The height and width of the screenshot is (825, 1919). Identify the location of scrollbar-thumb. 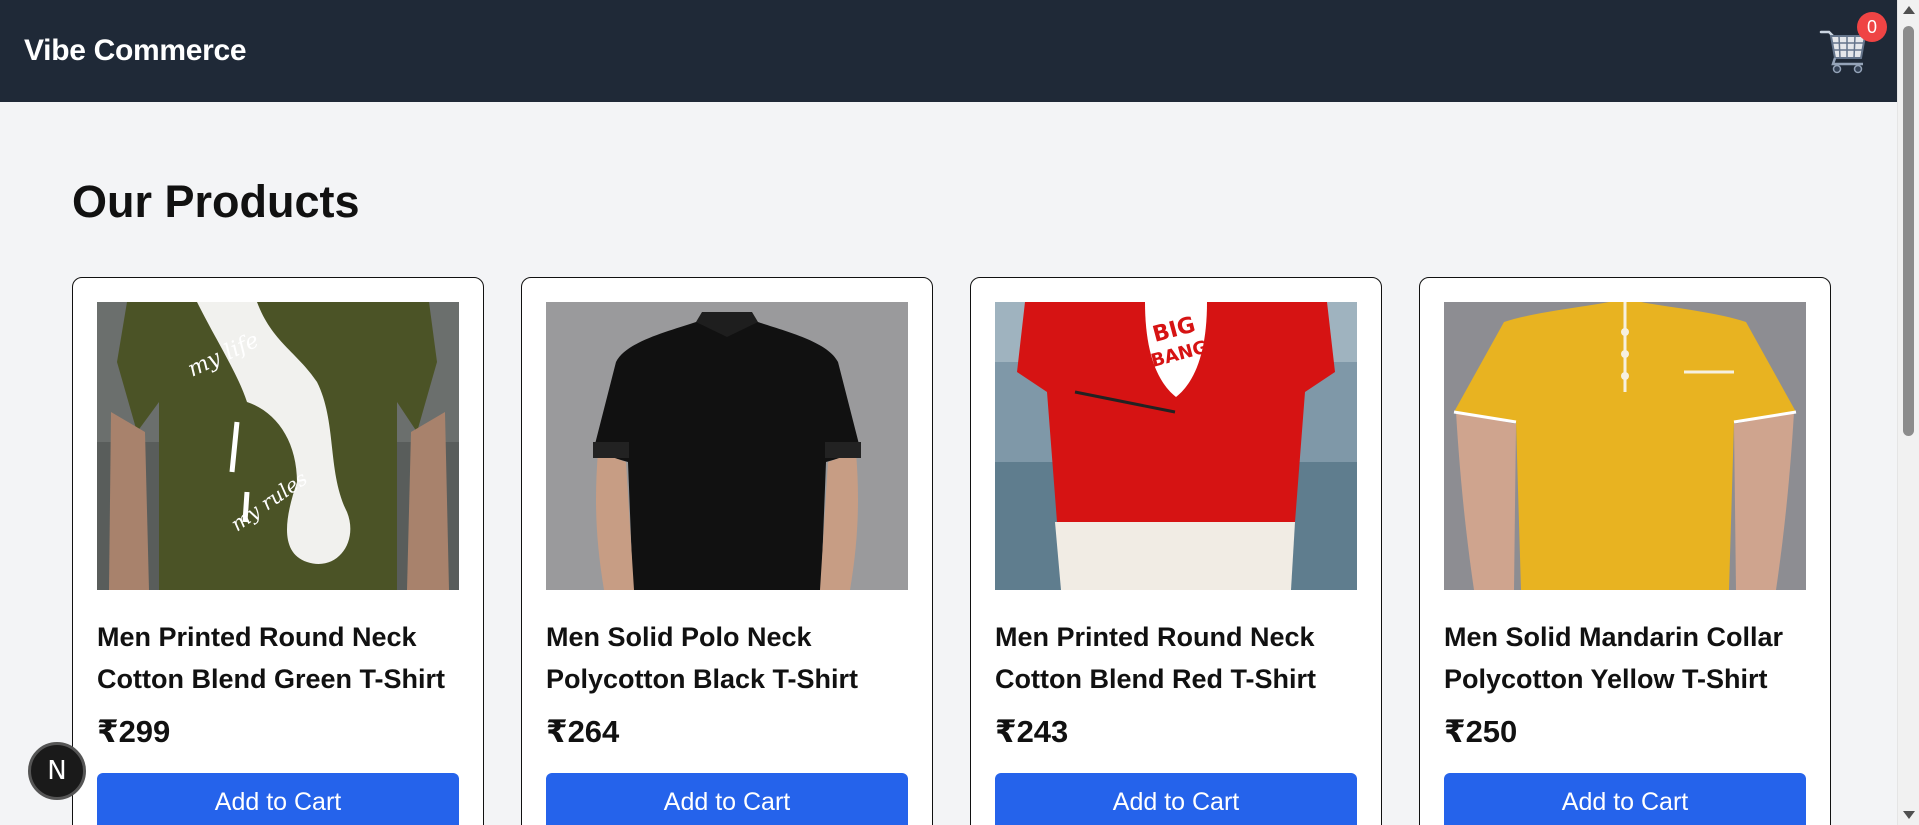
(1908, 231).